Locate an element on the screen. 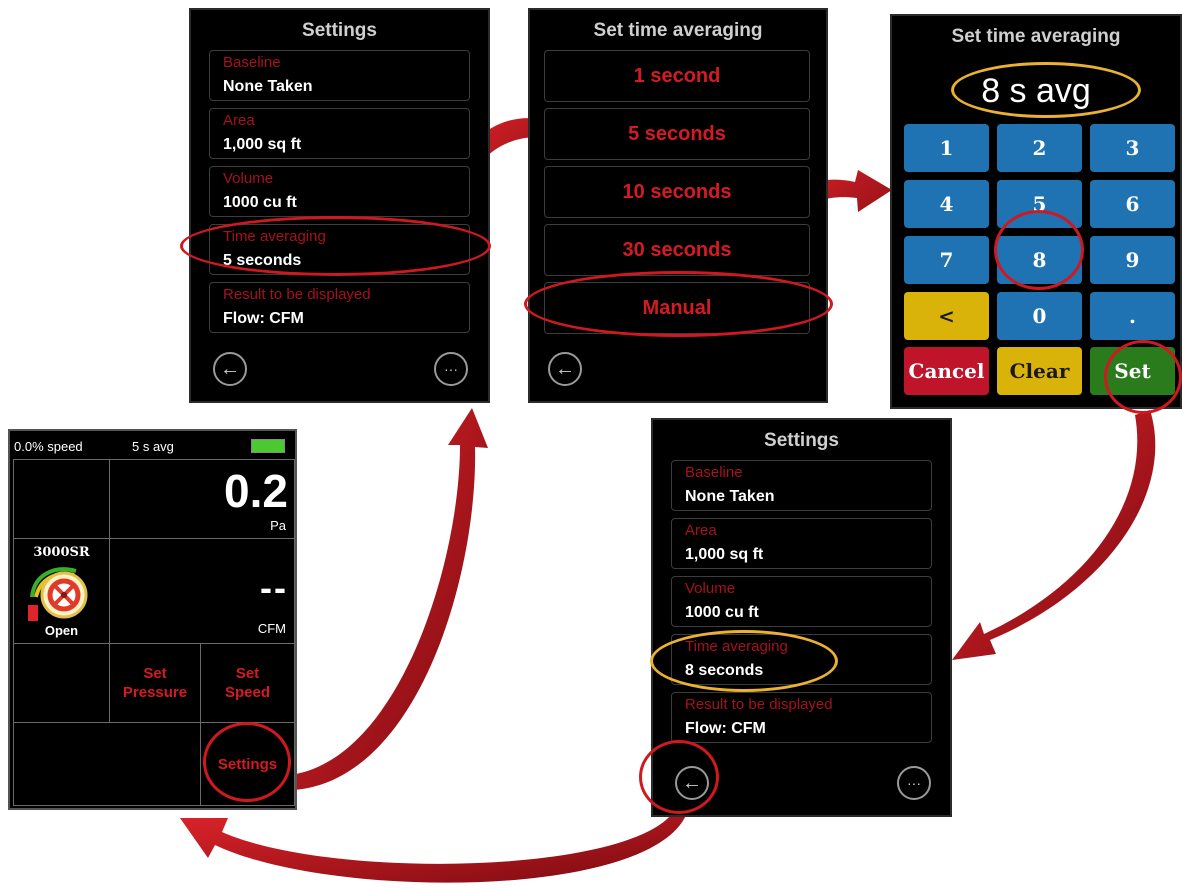 The height and width of the screenshot is (888, 1182). fan-model: 3000SR is located at coordinates (61, 552).